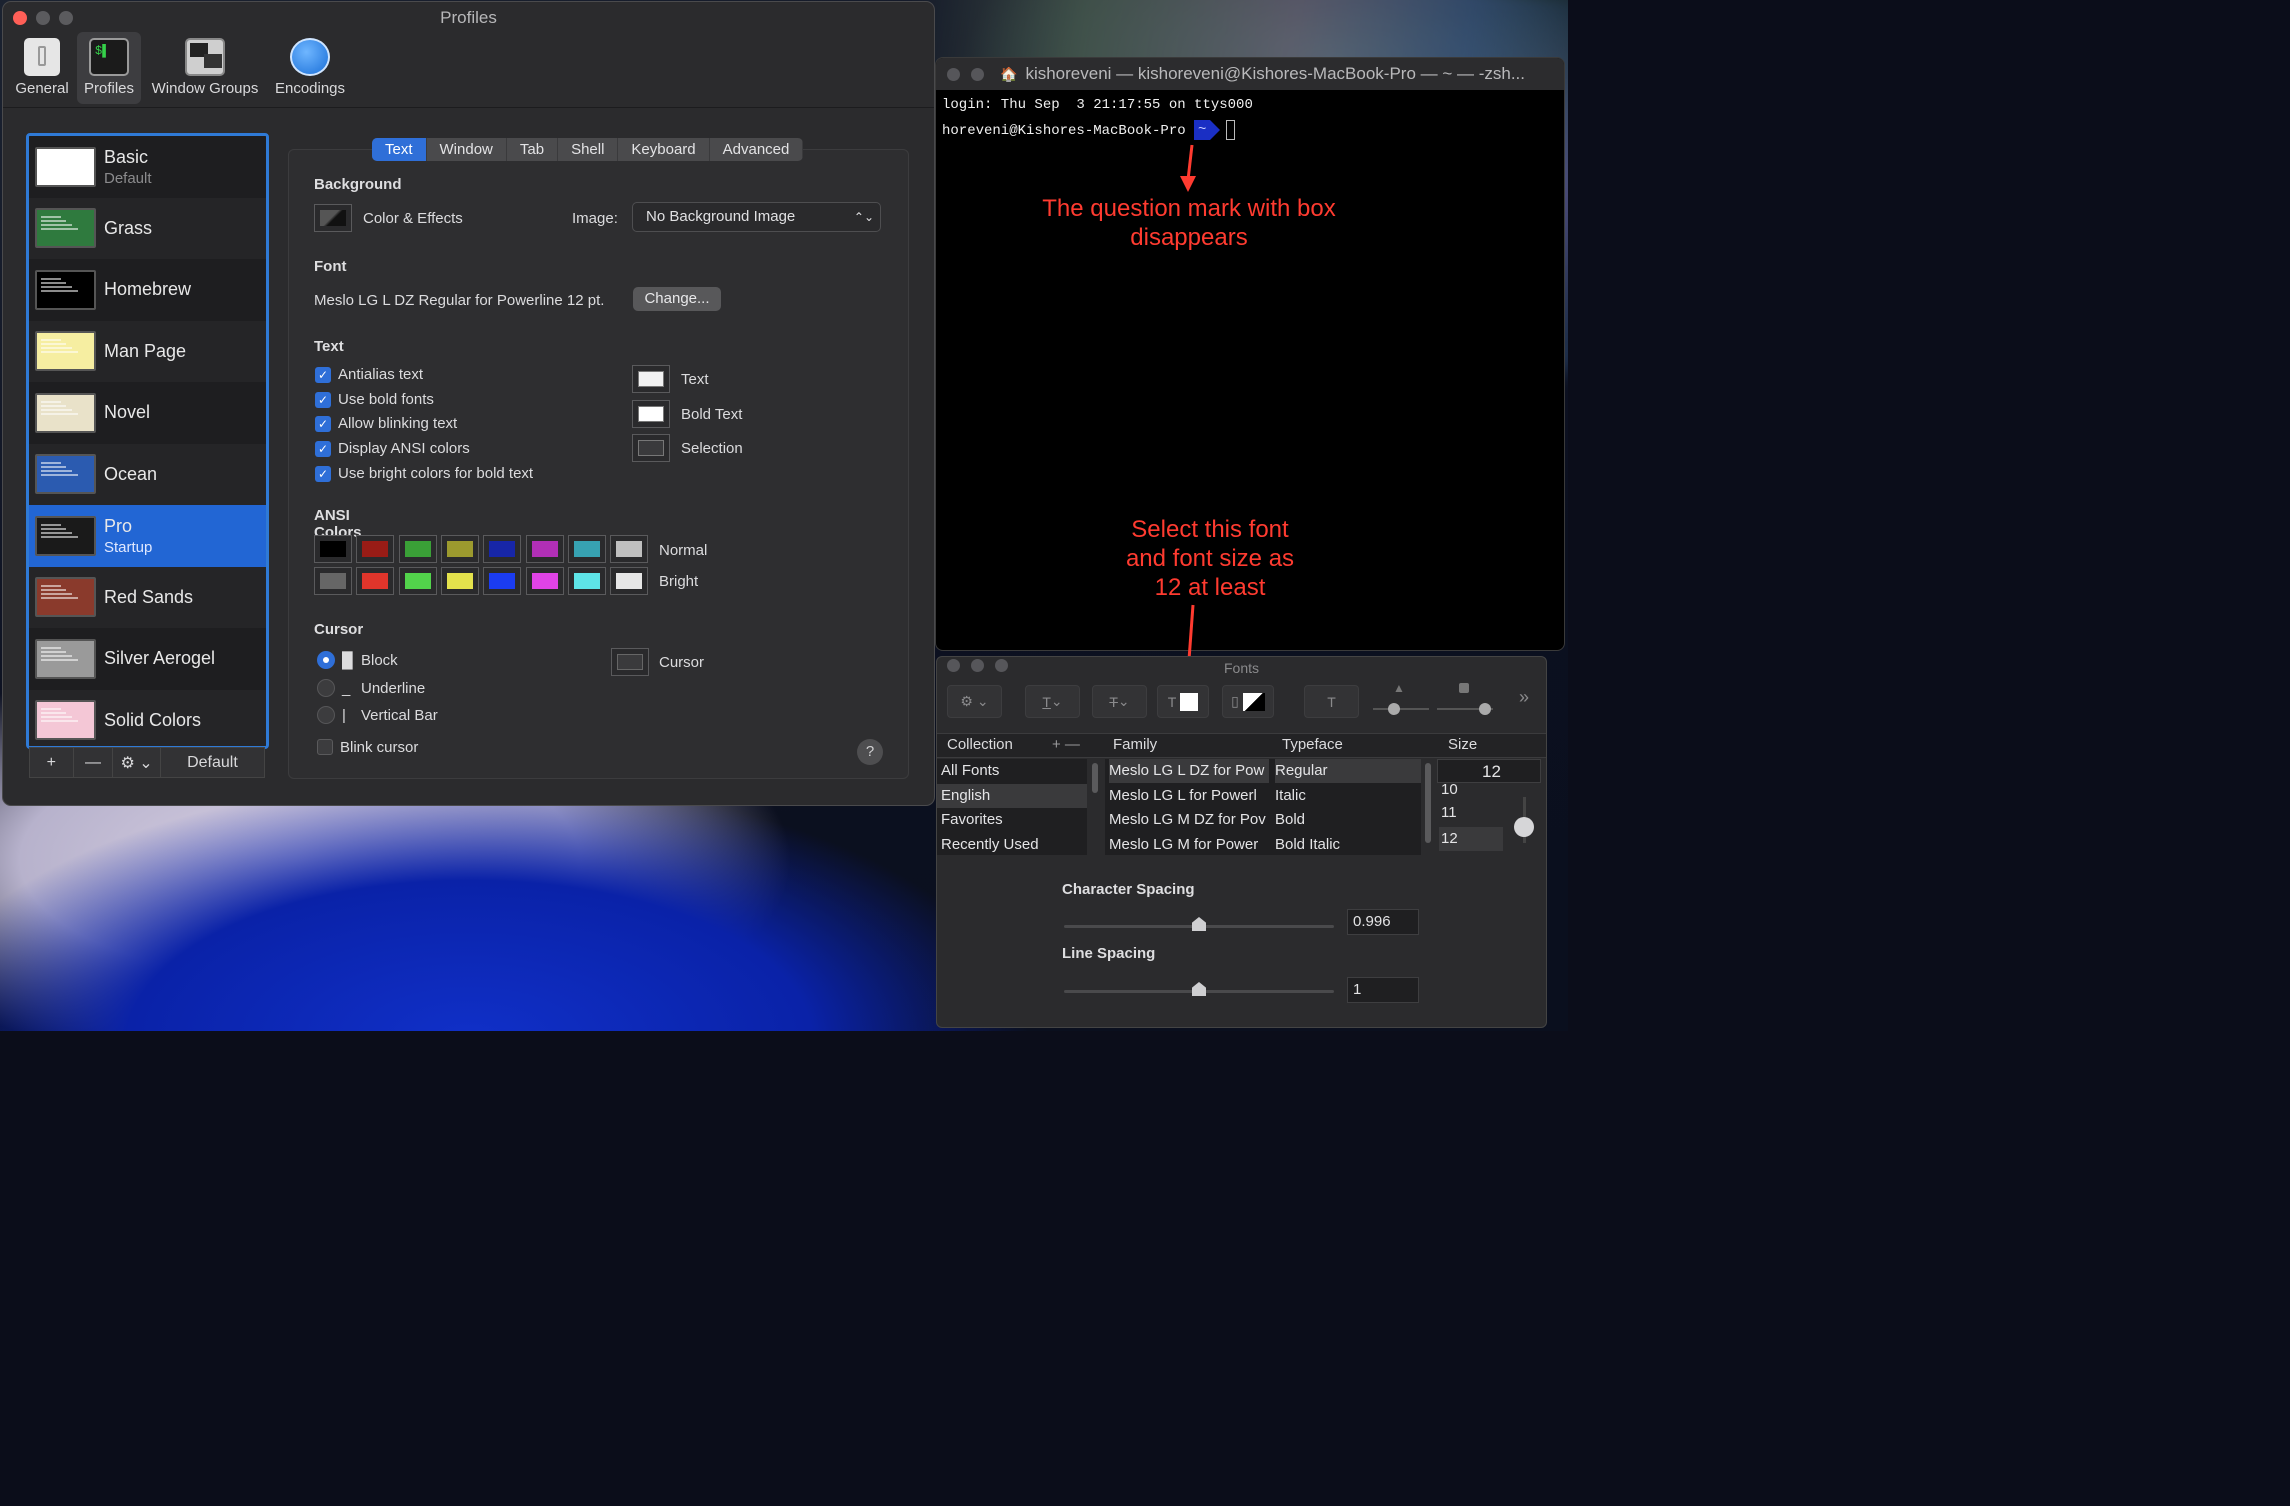 The height and width of the screenshot is (1506, 2290). What do you see at coordinates (757, 149) in the screenshot?
I see `tab-advanced: Advanced` at bounding box center [757, 149].